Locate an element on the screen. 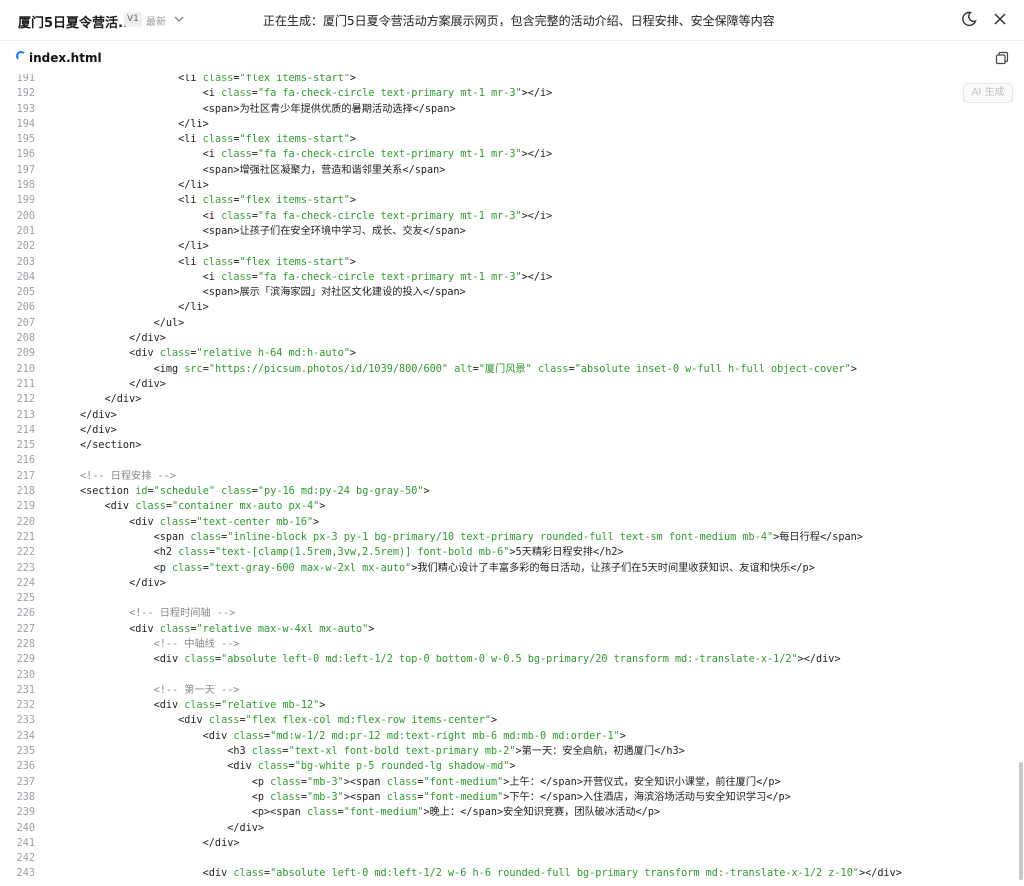  loading-spinner-icon is located at coordinates (21, 56).